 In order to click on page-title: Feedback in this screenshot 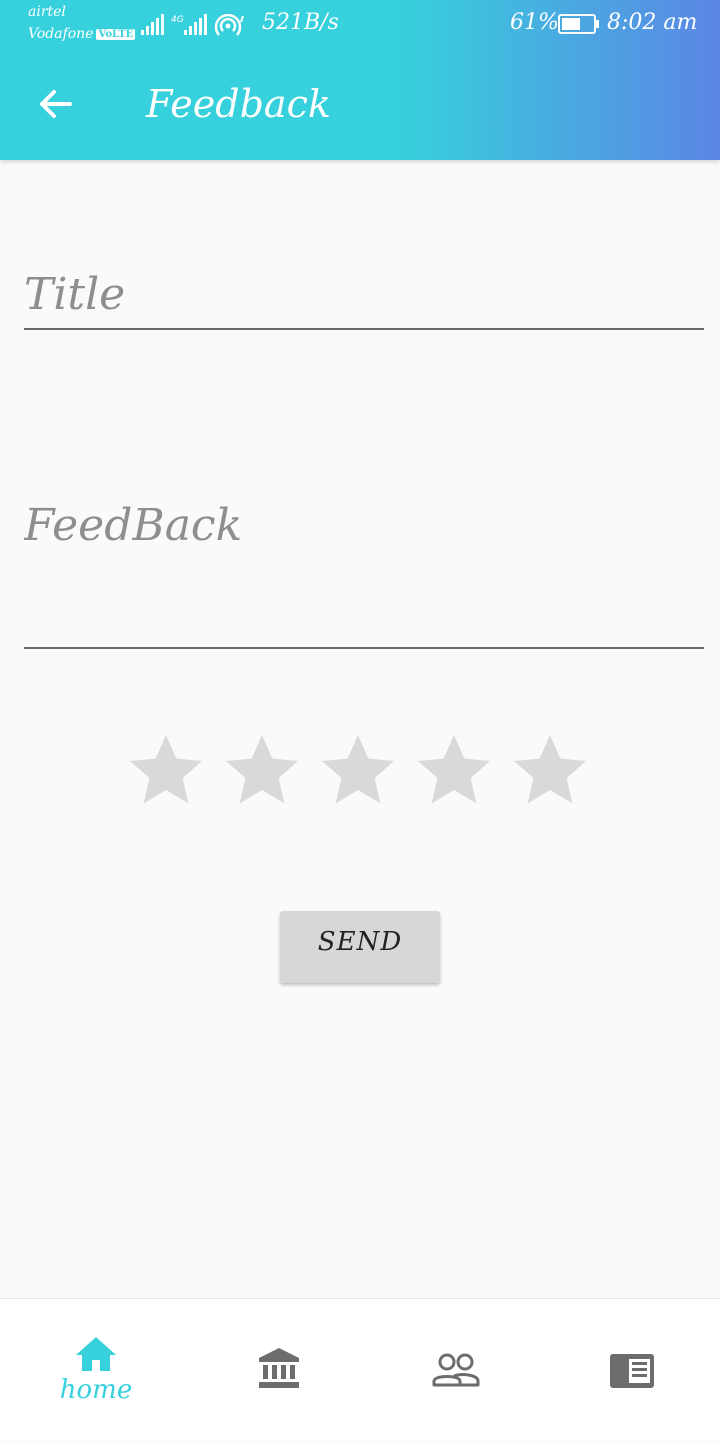, I will do `click(238, 104)`.